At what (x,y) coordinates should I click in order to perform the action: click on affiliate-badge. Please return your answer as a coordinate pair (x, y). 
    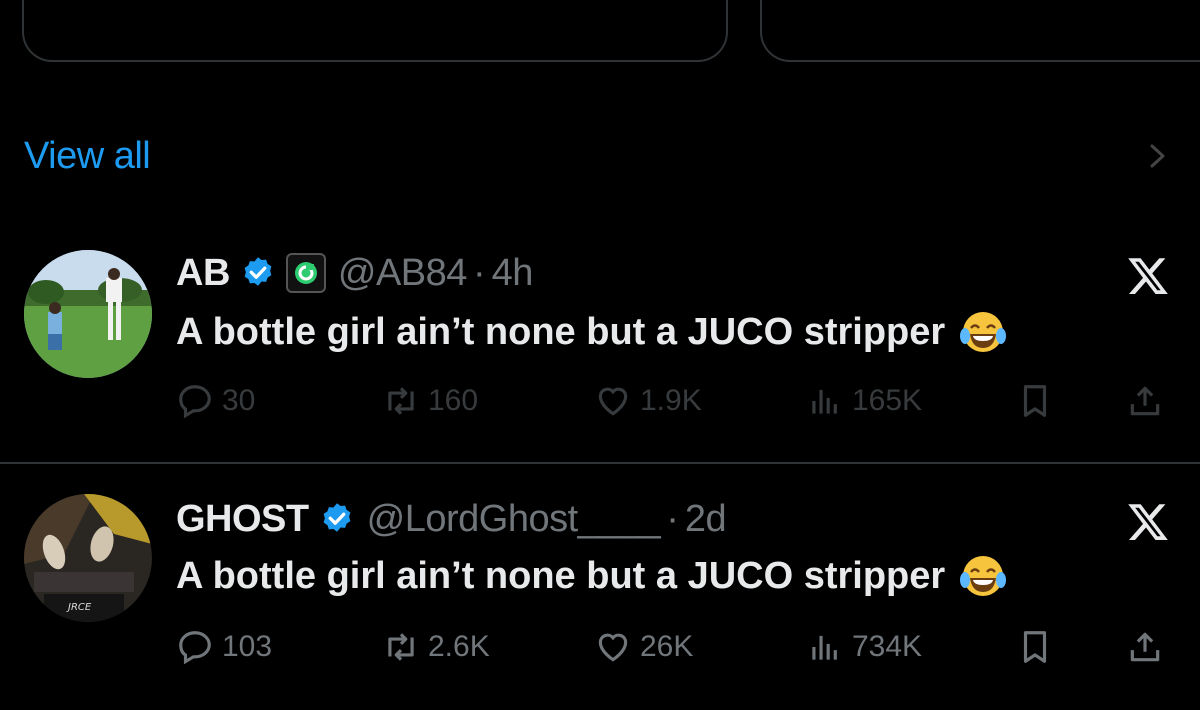
    Looking at the image, I should click on (305, 273).